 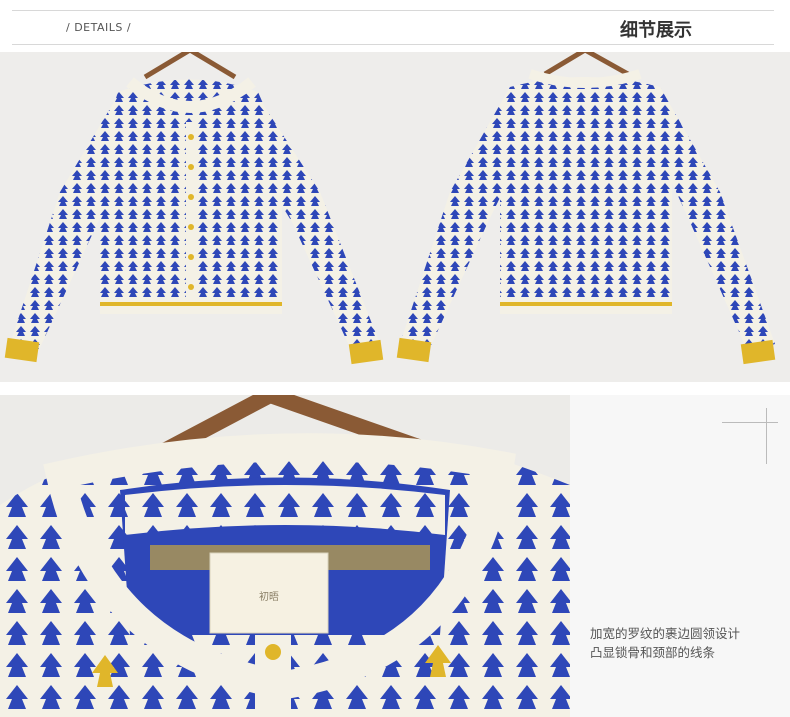 I want to click on description-panel, so click(x=680, y=556).